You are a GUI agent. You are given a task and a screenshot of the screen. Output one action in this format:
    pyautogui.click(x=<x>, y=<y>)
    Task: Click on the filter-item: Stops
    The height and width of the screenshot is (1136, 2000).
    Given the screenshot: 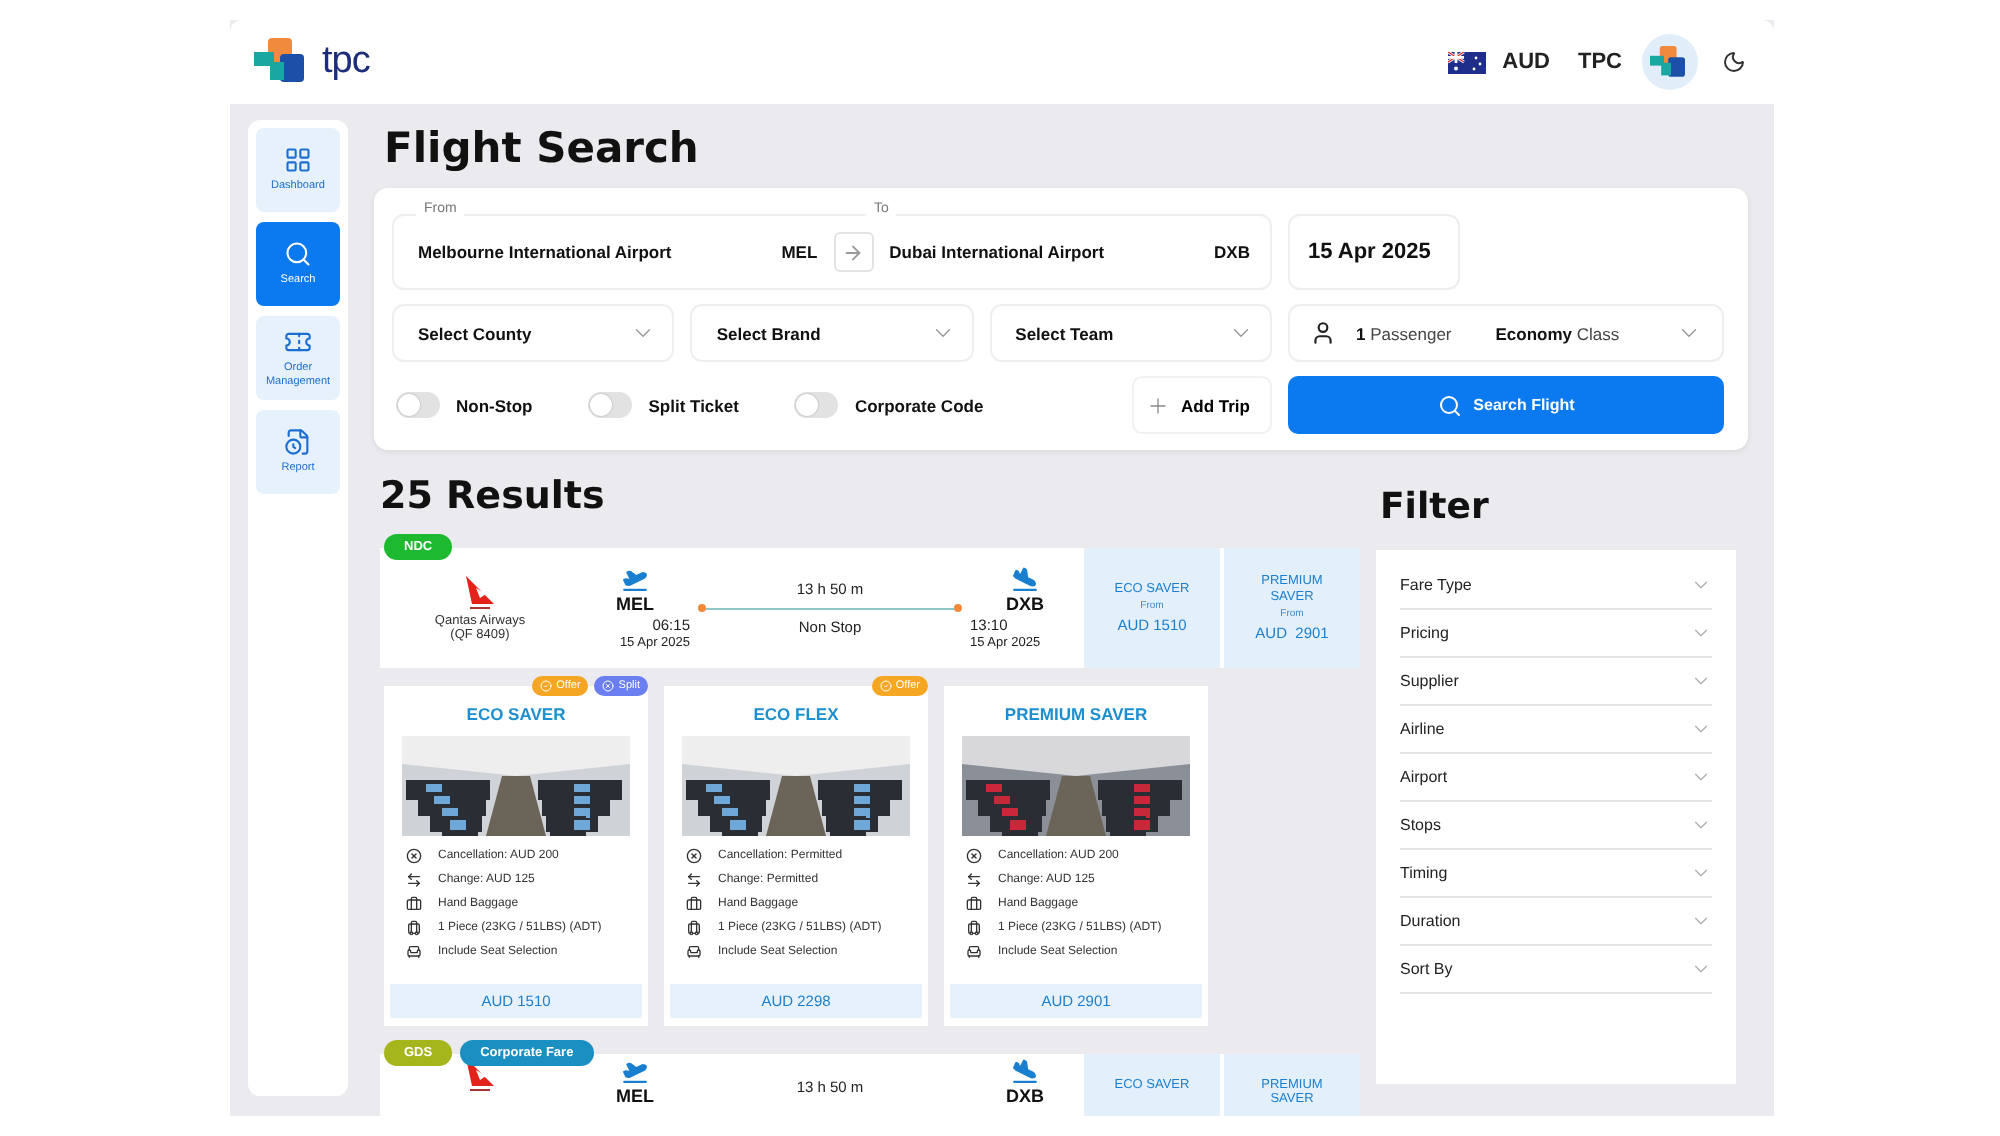 What is the action you would take?
    pyautogui.click(x=1556, y=826)
    